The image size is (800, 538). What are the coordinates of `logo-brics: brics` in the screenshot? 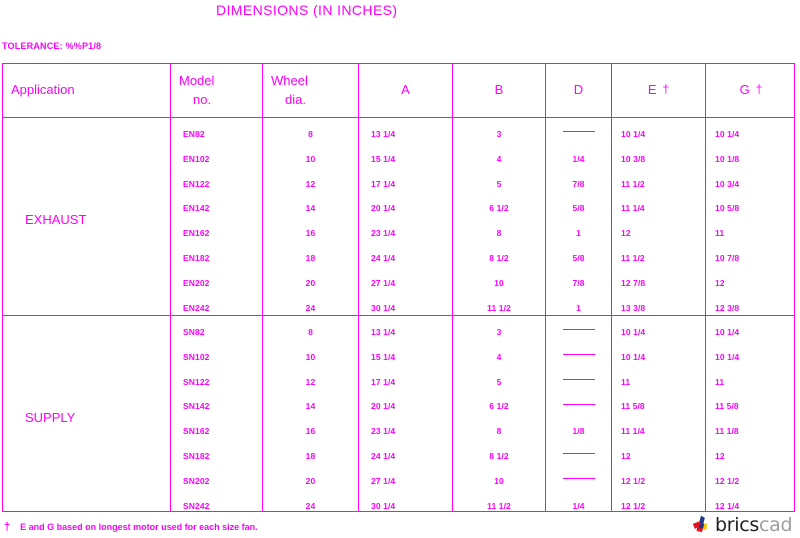 It's located at (737, 524).